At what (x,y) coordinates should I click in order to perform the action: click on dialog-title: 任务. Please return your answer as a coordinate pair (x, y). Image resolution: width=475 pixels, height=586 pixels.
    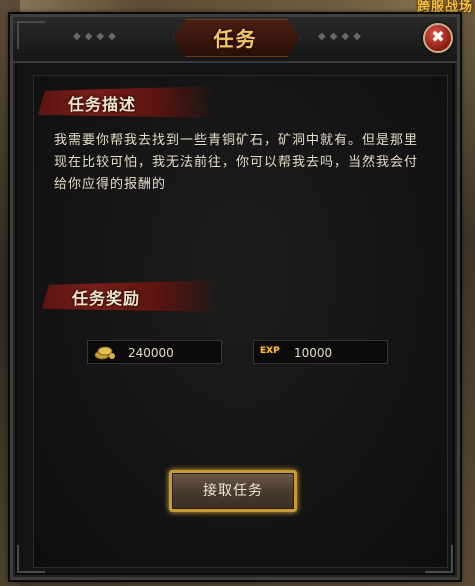
    Looking at the image, I should click on (235, 39).